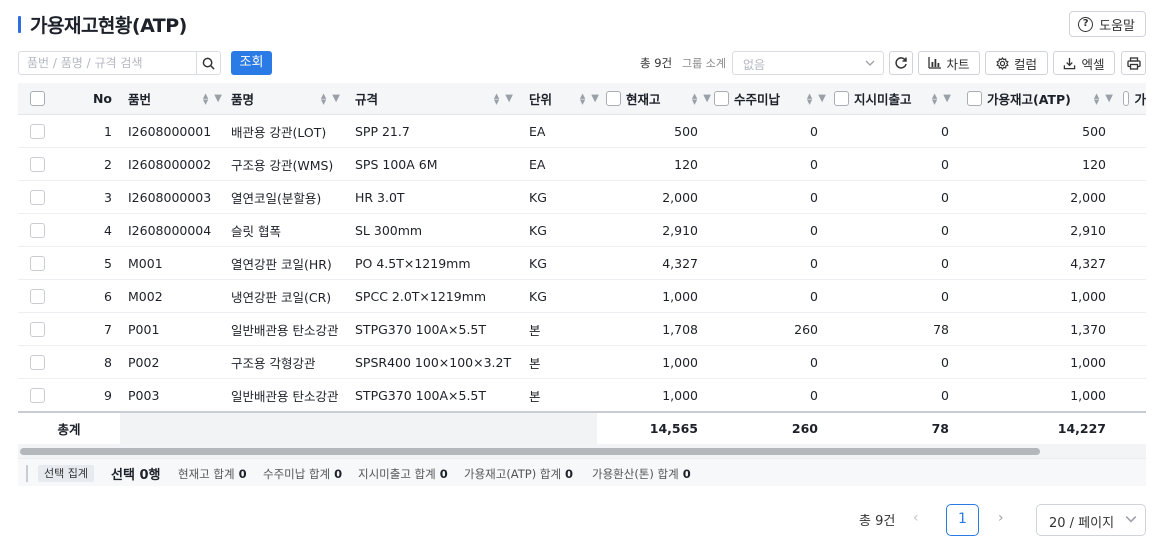 The height and width of the screenshot is (540, 1164). What do you see at coordinates (208, 63) in the screenshot?
I see `search-button` at bounding box center [208, 63].